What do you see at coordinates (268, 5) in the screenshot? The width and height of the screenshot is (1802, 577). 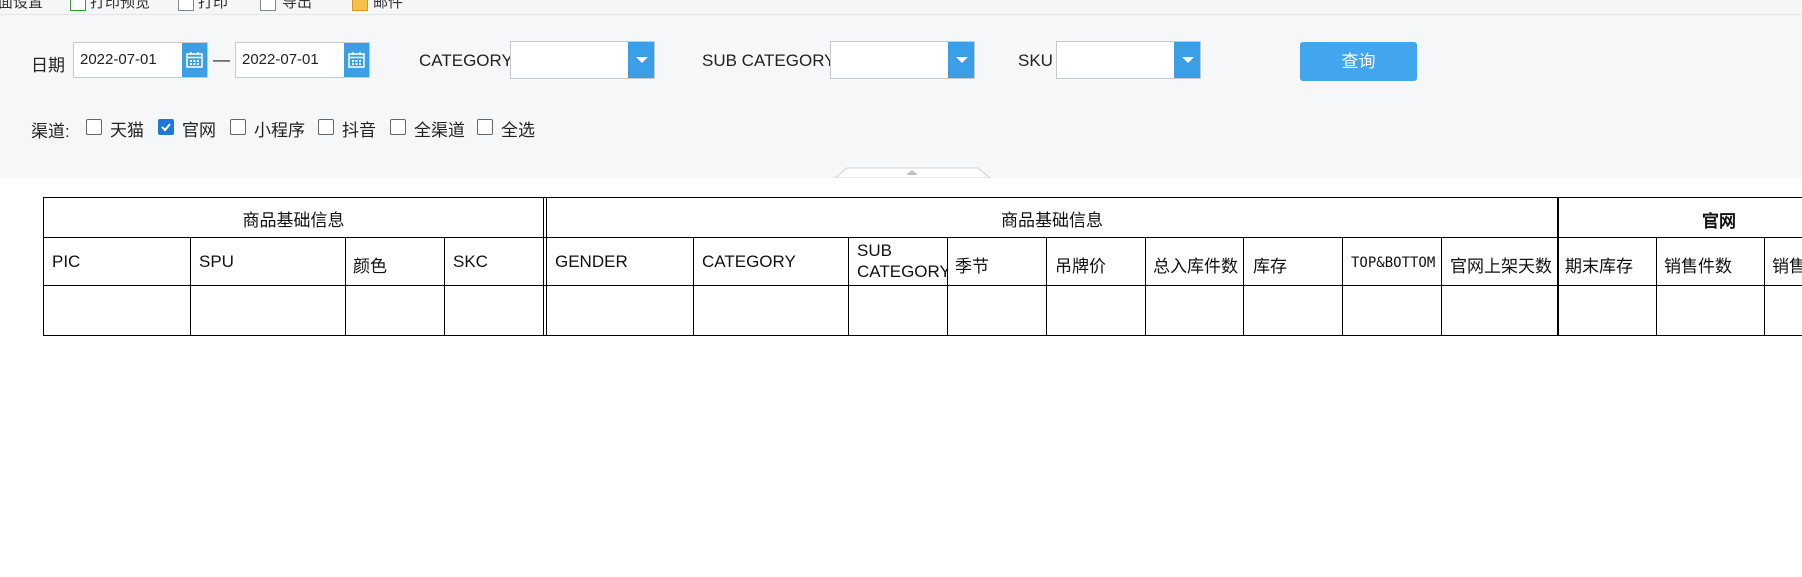 I see `export-icon` at bounding box center [268, 5].